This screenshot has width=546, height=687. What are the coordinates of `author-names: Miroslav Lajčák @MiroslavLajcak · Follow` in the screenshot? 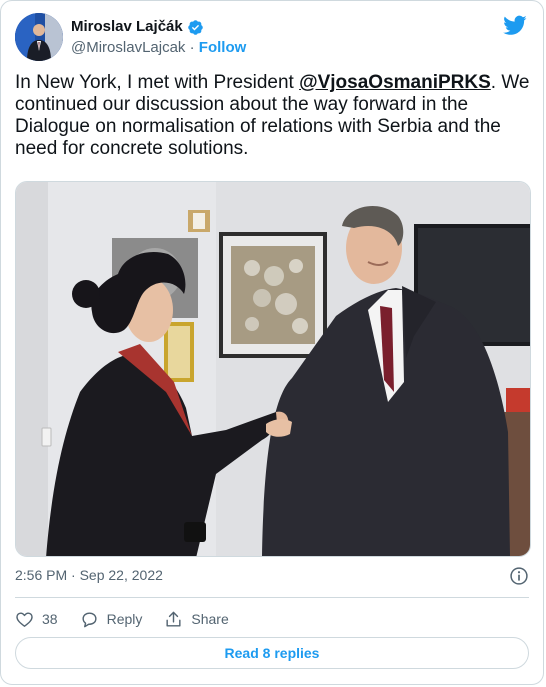 It's located at (158, 37).